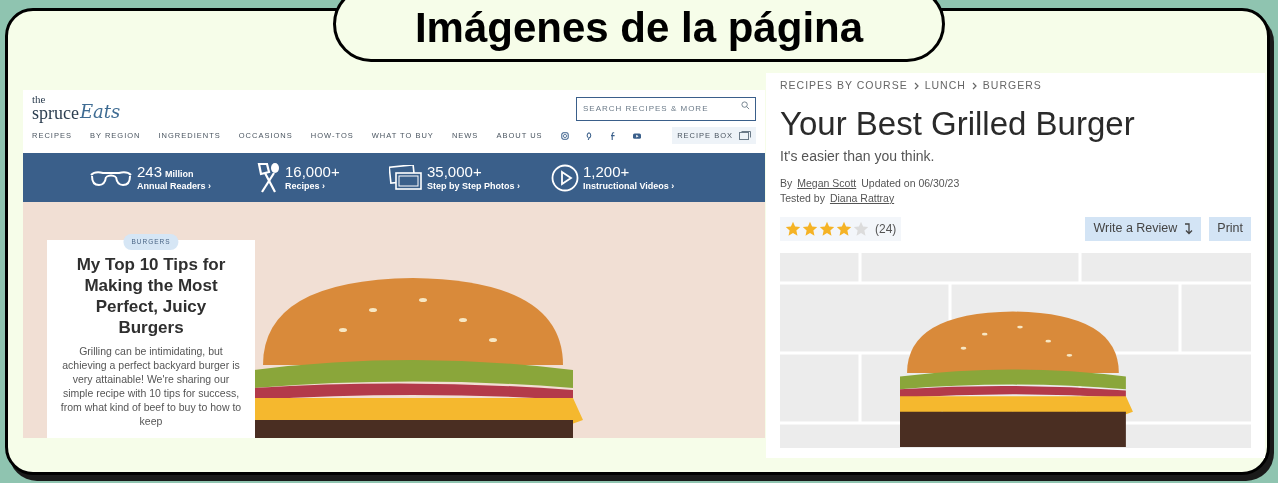 The width and height of the screenshot is (1278, 483). Describe the element at coordinates (612, 135) in the screenshot. I see `facebook-icon` at that location.